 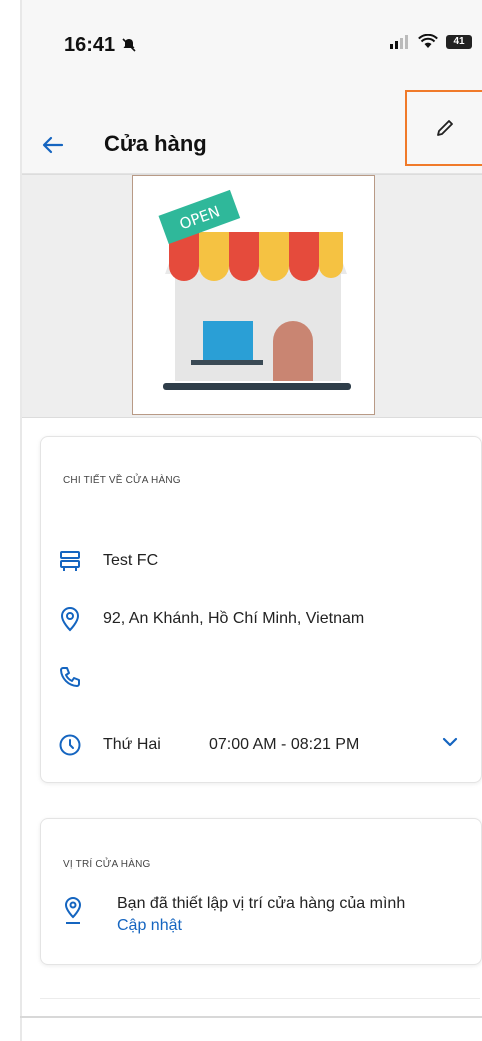 I want to click on address-row: 92, An Khánh, Hồ Chí Minh, Vietnam, so click(x=262, y=619).